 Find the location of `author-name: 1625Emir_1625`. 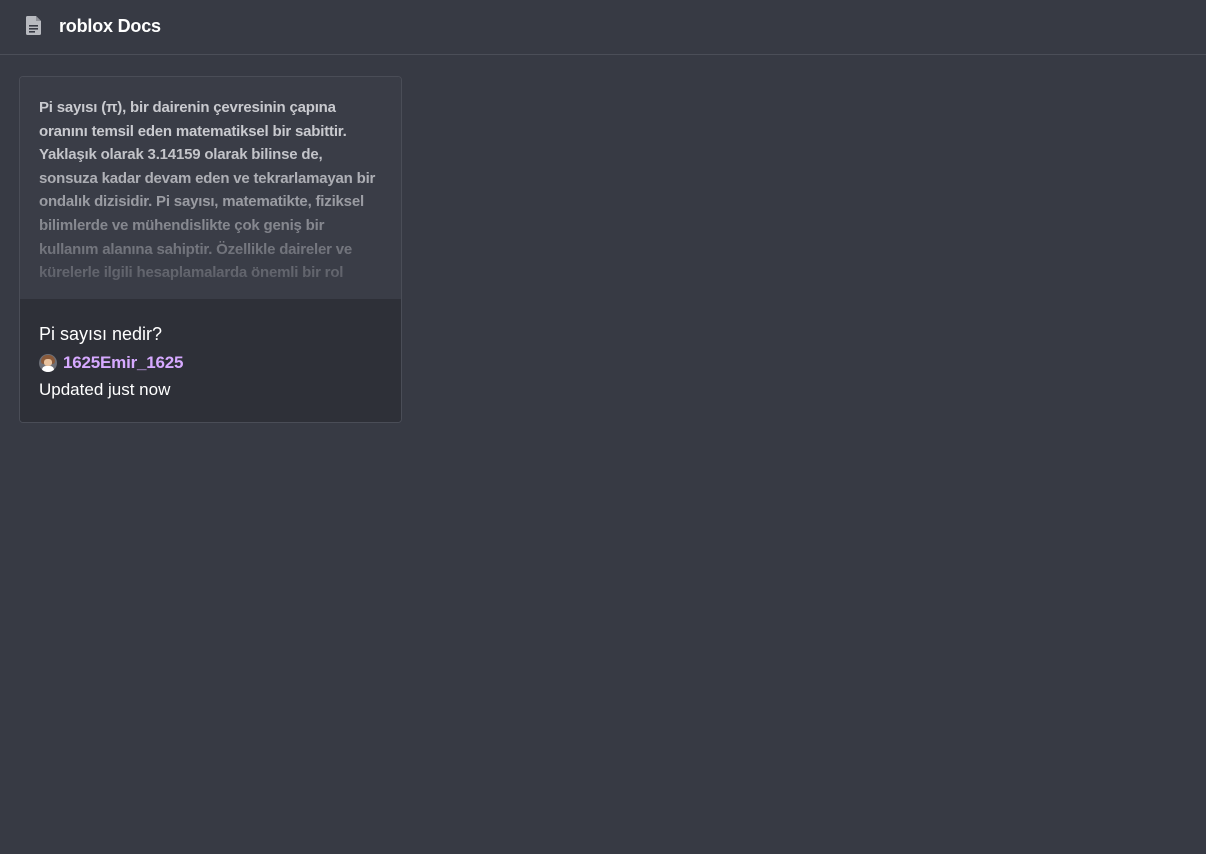

author-name: 1625Emir_1625 is located at coordinates (123, 363).